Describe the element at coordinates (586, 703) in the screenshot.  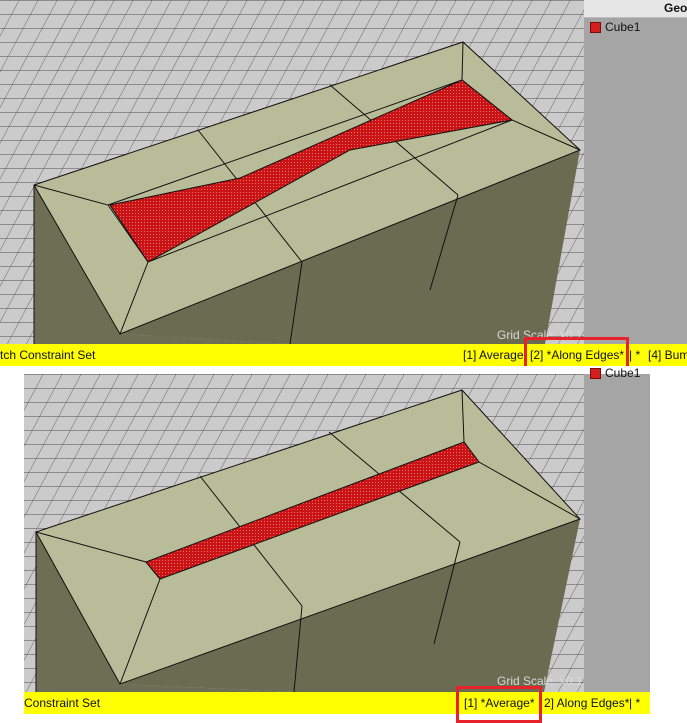
I see `option-2-along-edges: 2] Along Edges*` at that location.